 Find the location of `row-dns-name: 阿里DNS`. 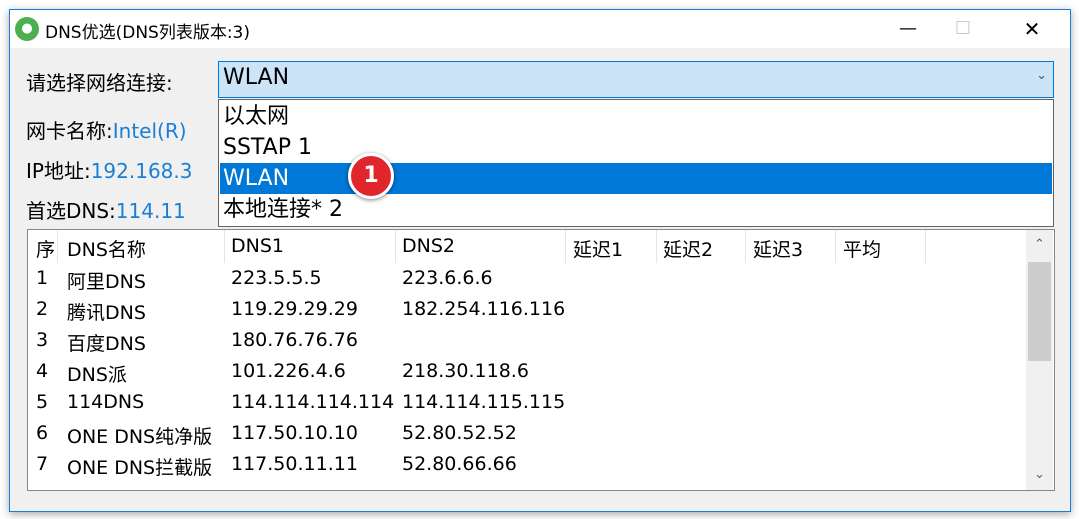

row-dns-name: 阿里DNS is located at coordinates (106, 282).